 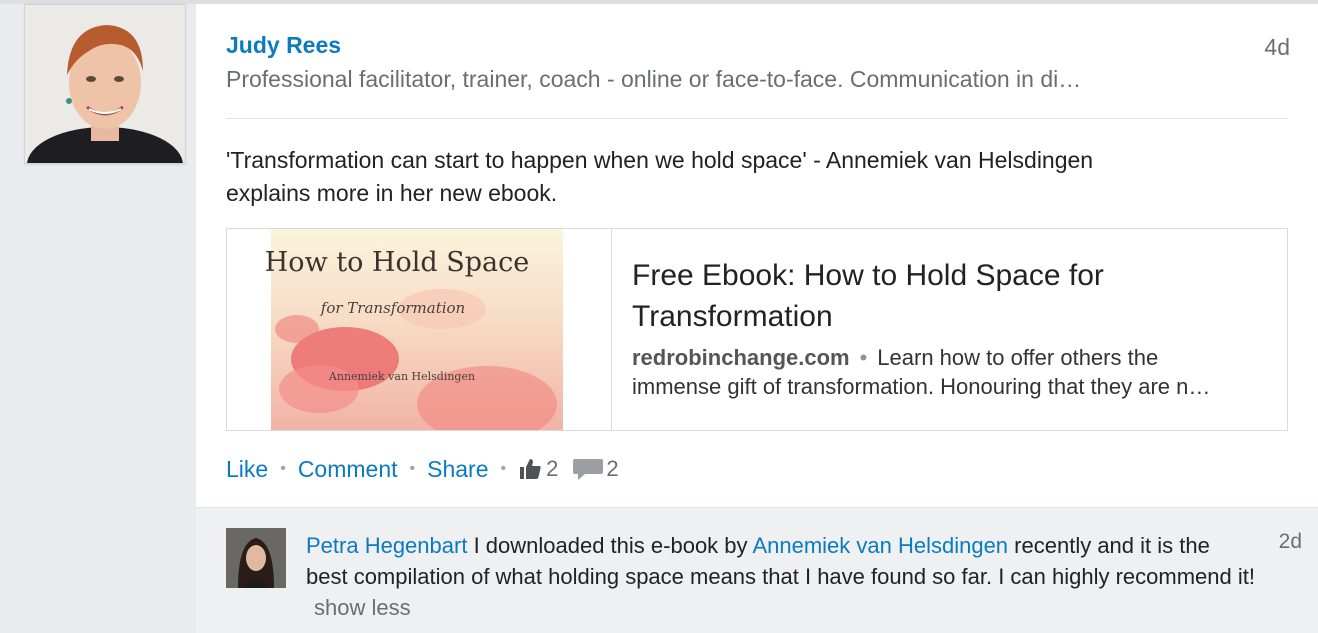 I want to click on comment-button: Comment, so click(x=348, y=469).